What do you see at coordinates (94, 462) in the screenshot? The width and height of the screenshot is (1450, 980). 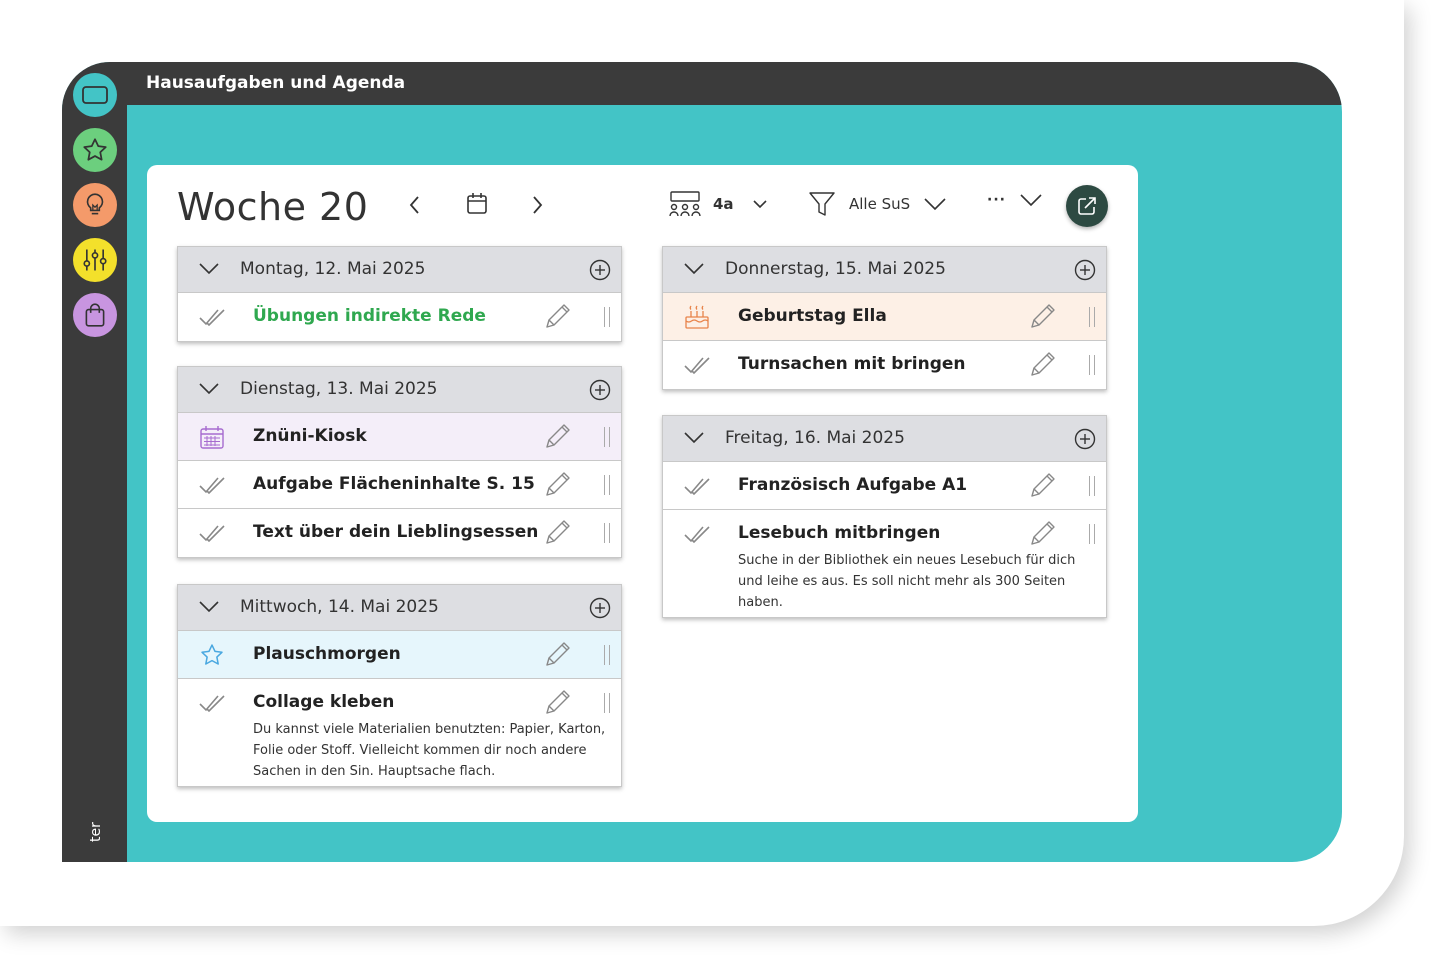 I see `sidebar: ter` at bounding box center [94, 462].